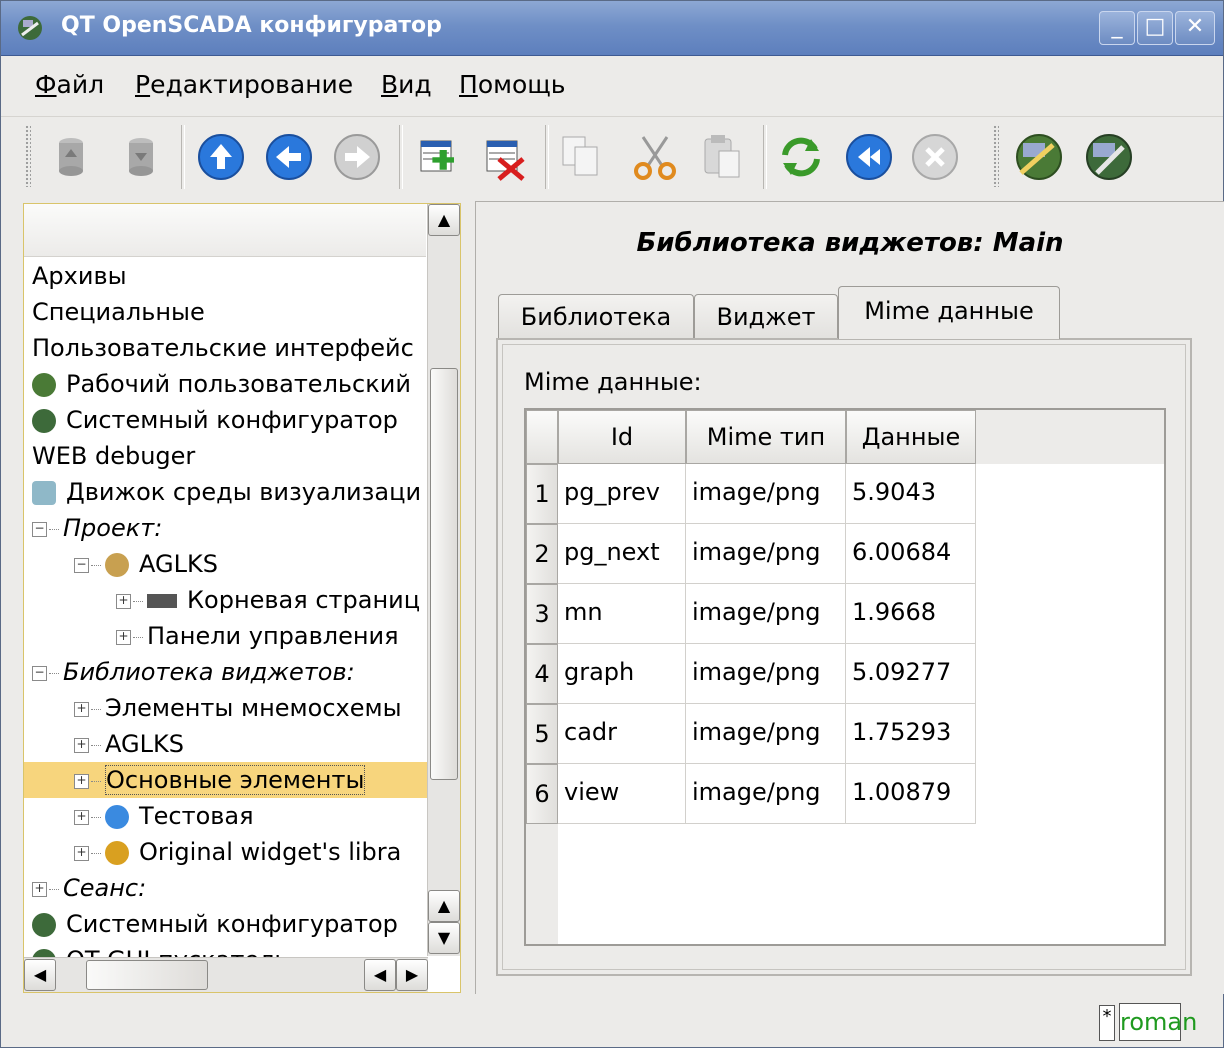 This screenshot has height=1048, width=1224. What do you see at coordinates (212, 852) in the screenshot?
I see `tree-item: + Original widget's libra` at bounding box center [212, 852].